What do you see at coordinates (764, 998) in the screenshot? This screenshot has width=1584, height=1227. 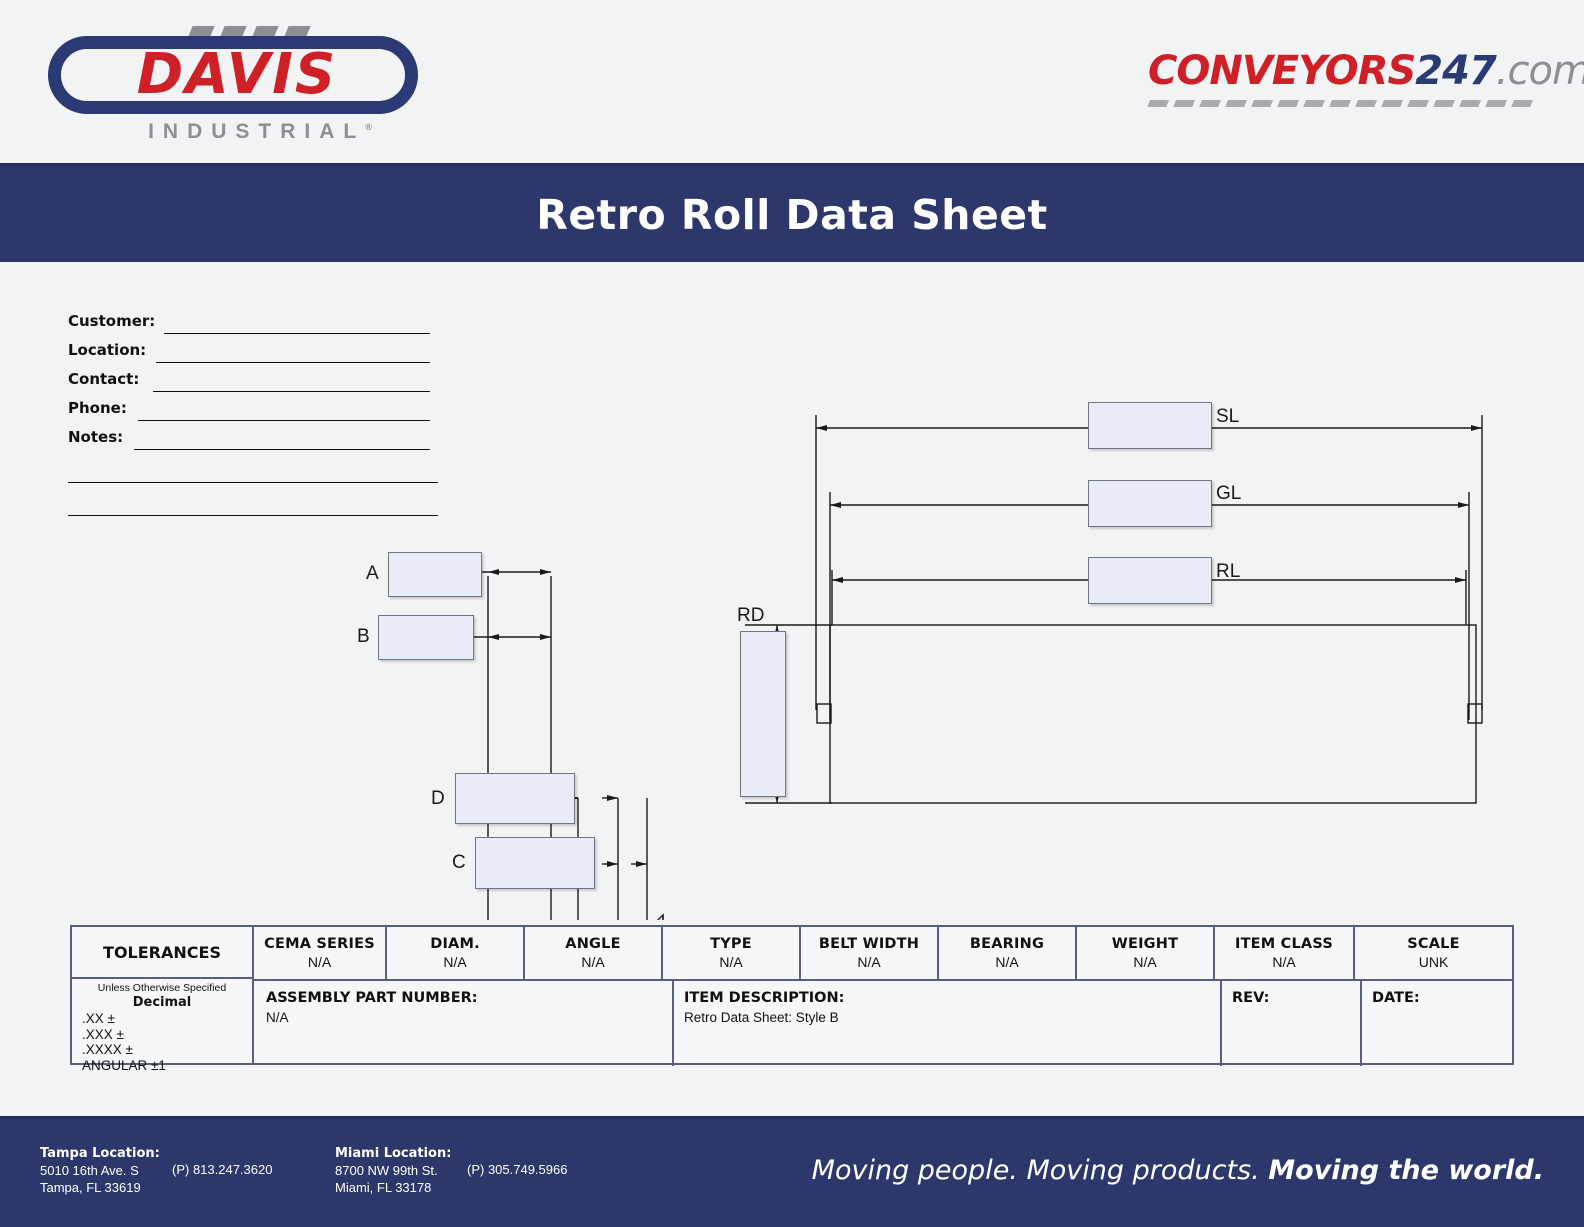 I see `item-description-label: ITEM DESCRIPTION:` at bounding box center [764, 998].